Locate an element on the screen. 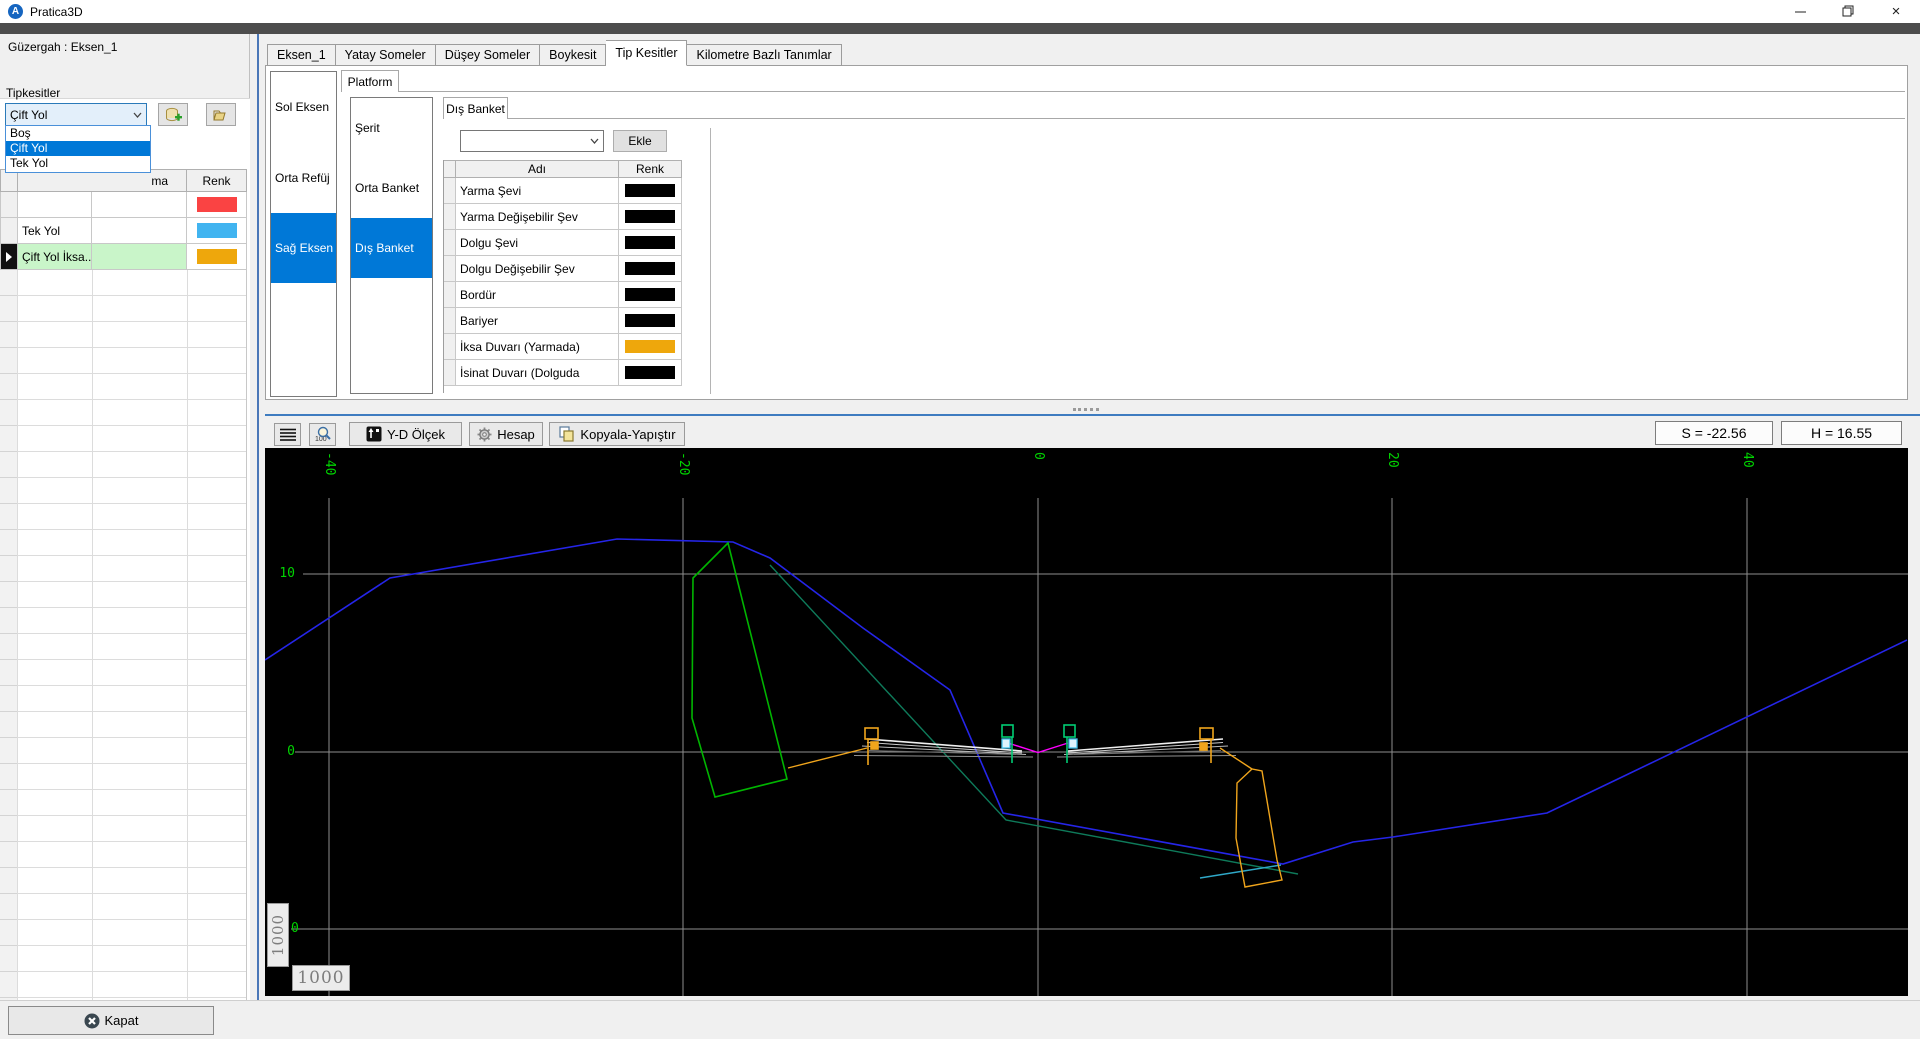 The image size is (1920, 1039). dropdown-option-cift-yol: Çift Yol is located at coordinates (78, 148).